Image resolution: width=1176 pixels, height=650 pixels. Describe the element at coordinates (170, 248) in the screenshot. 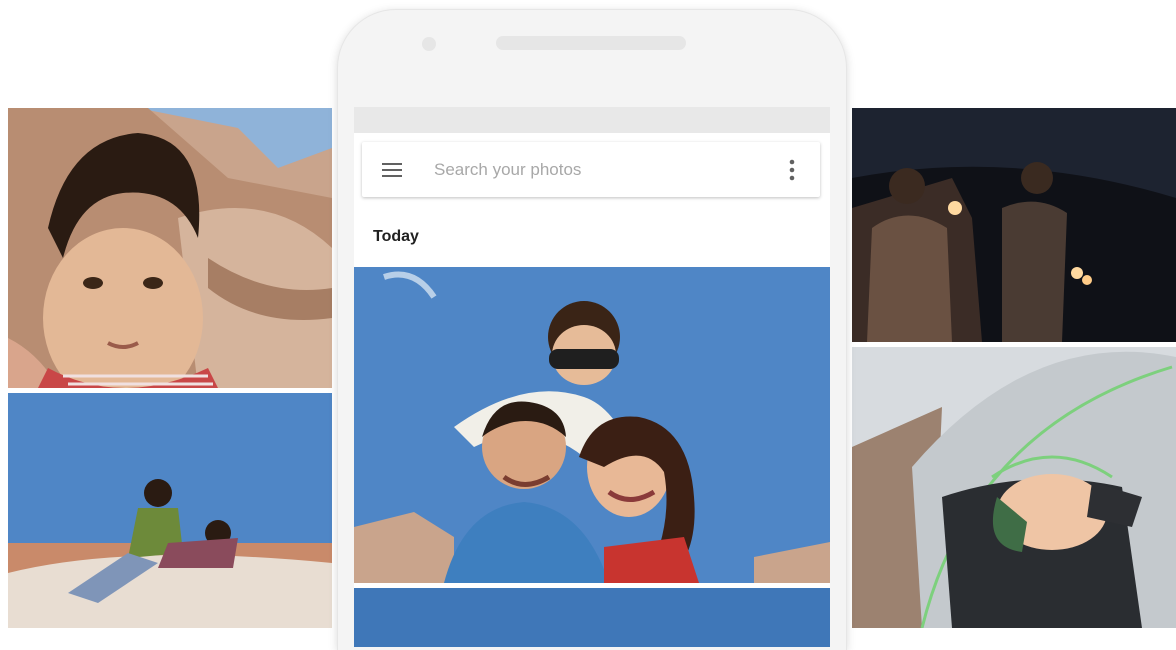

I see `photo-boy-portrait` at that location.